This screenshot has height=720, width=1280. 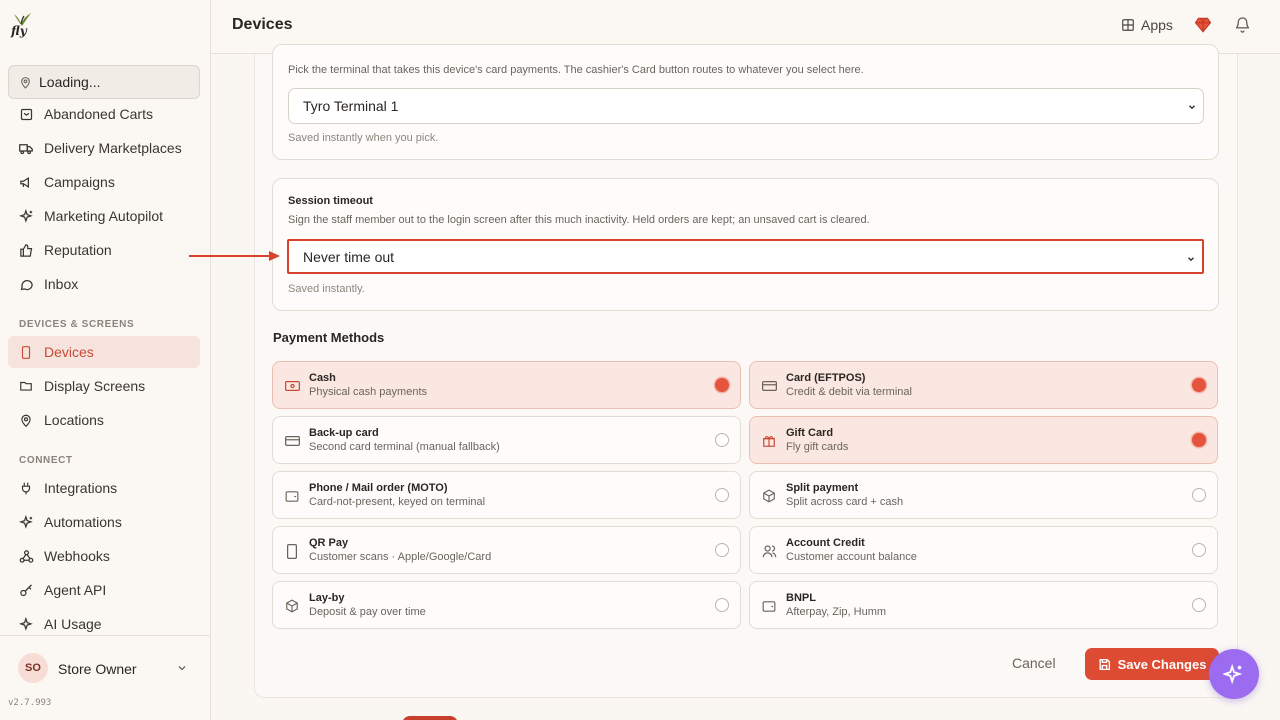 What do you see at coordinates (322, 378) in the screenshot?
I see `payment-method-name: Cash` at bounding box center [322, 378].